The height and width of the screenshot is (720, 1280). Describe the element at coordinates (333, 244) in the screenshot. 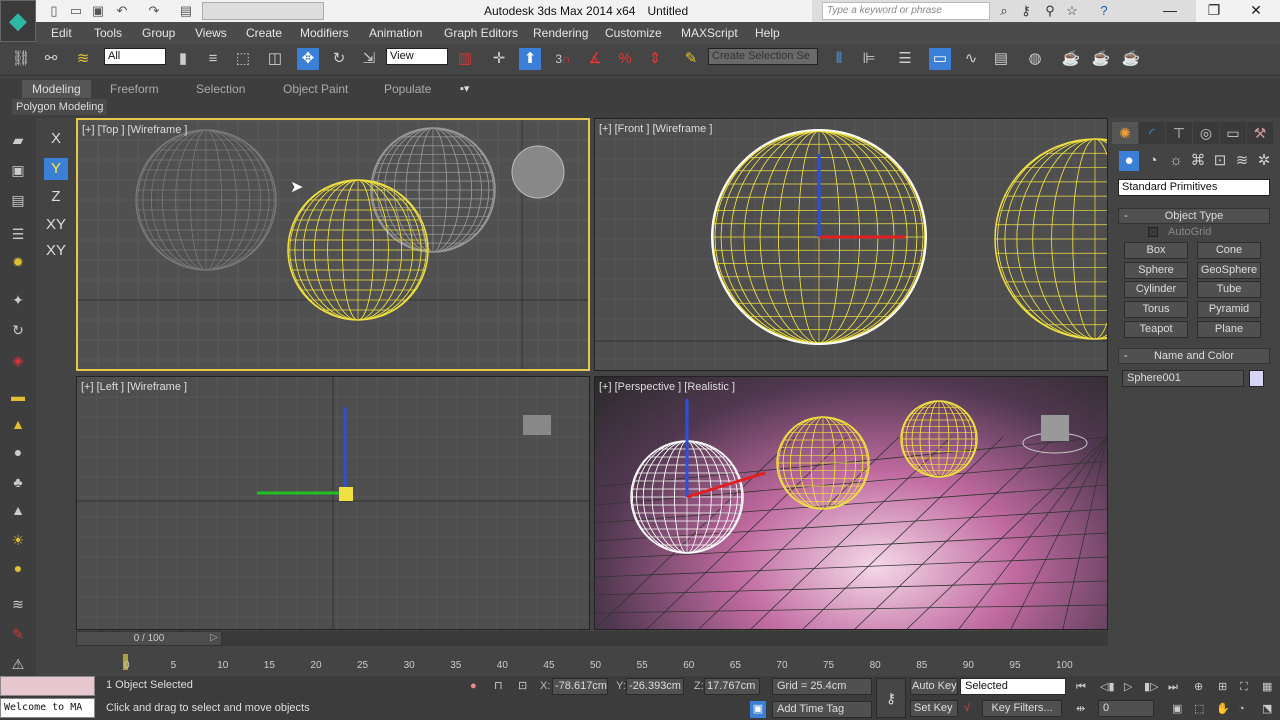

I see `viewport-top: [+] [Top ] [Wireframe ]` at that location.